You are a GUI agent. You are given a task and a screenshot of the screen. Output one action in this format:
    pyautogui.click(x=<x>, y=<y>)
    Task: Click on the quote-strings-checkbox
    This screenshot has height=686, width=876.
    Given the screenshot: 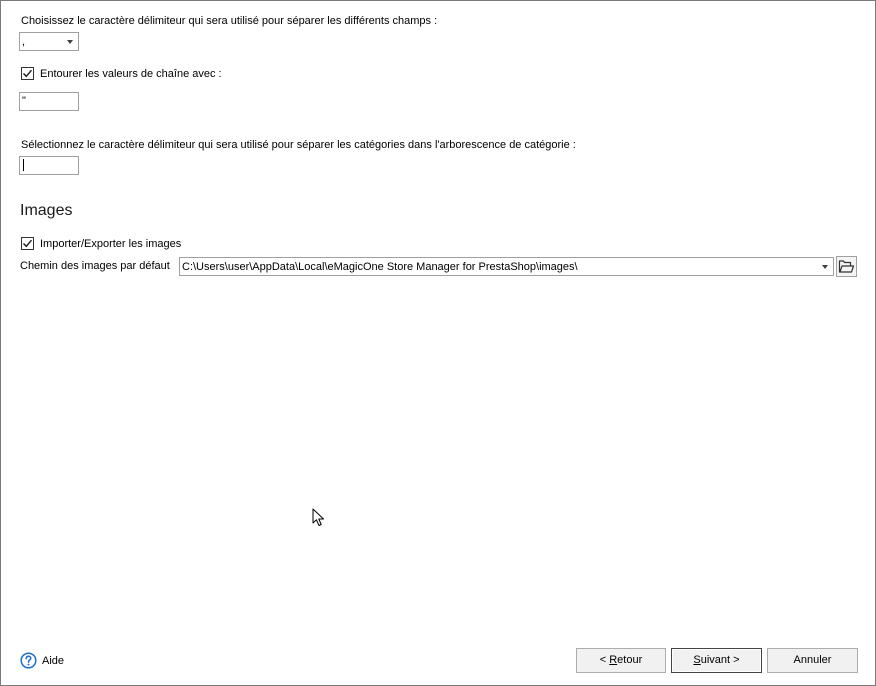 What is the action you would take?
    pyautogui.click(x=27, y=73)
    